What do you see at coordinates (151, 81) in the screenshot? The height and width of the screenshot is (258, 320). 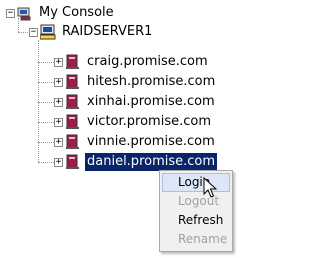 I see `tree-node-label: hitesh.promise.com` at bounding box center [151, 81].